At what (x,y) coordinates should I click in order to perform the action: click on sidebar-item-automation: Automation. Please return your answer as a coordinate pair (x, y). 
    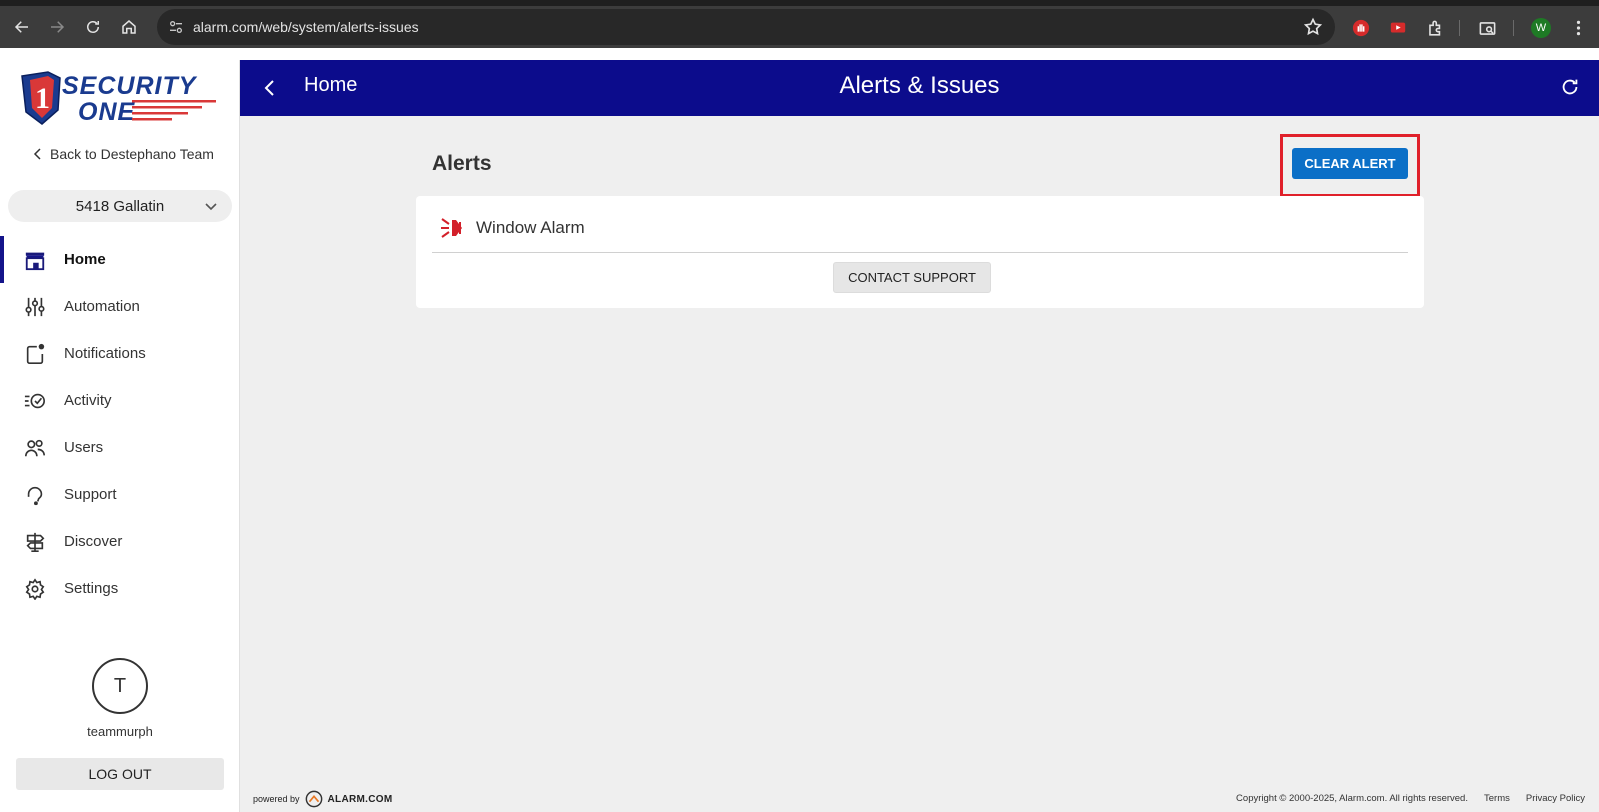
    Looking at the image, I should click on (119, 306).